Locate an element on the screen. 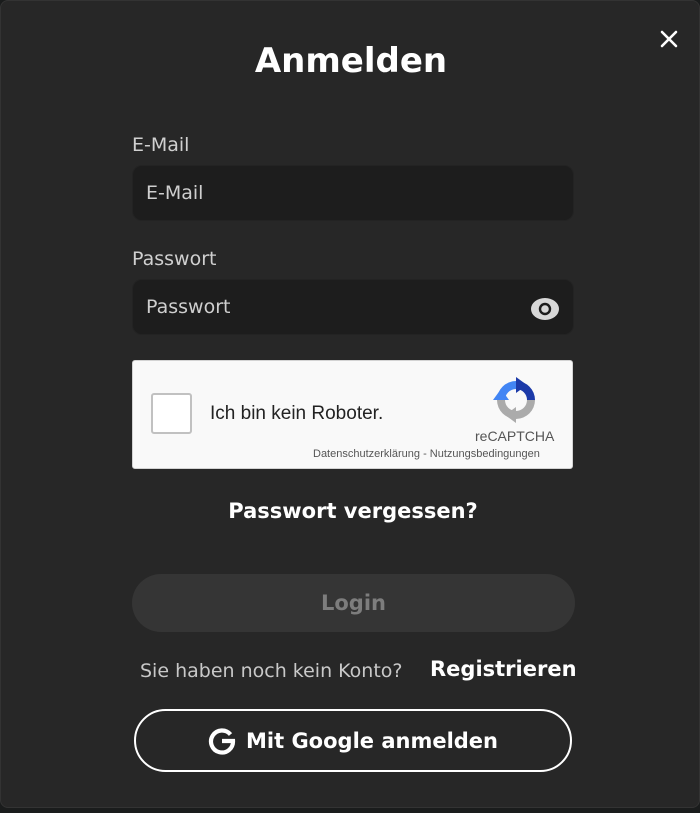 The image size is (700, 813). google-signin-button: Mit Google anmelden is located at coordinates (353, 740).